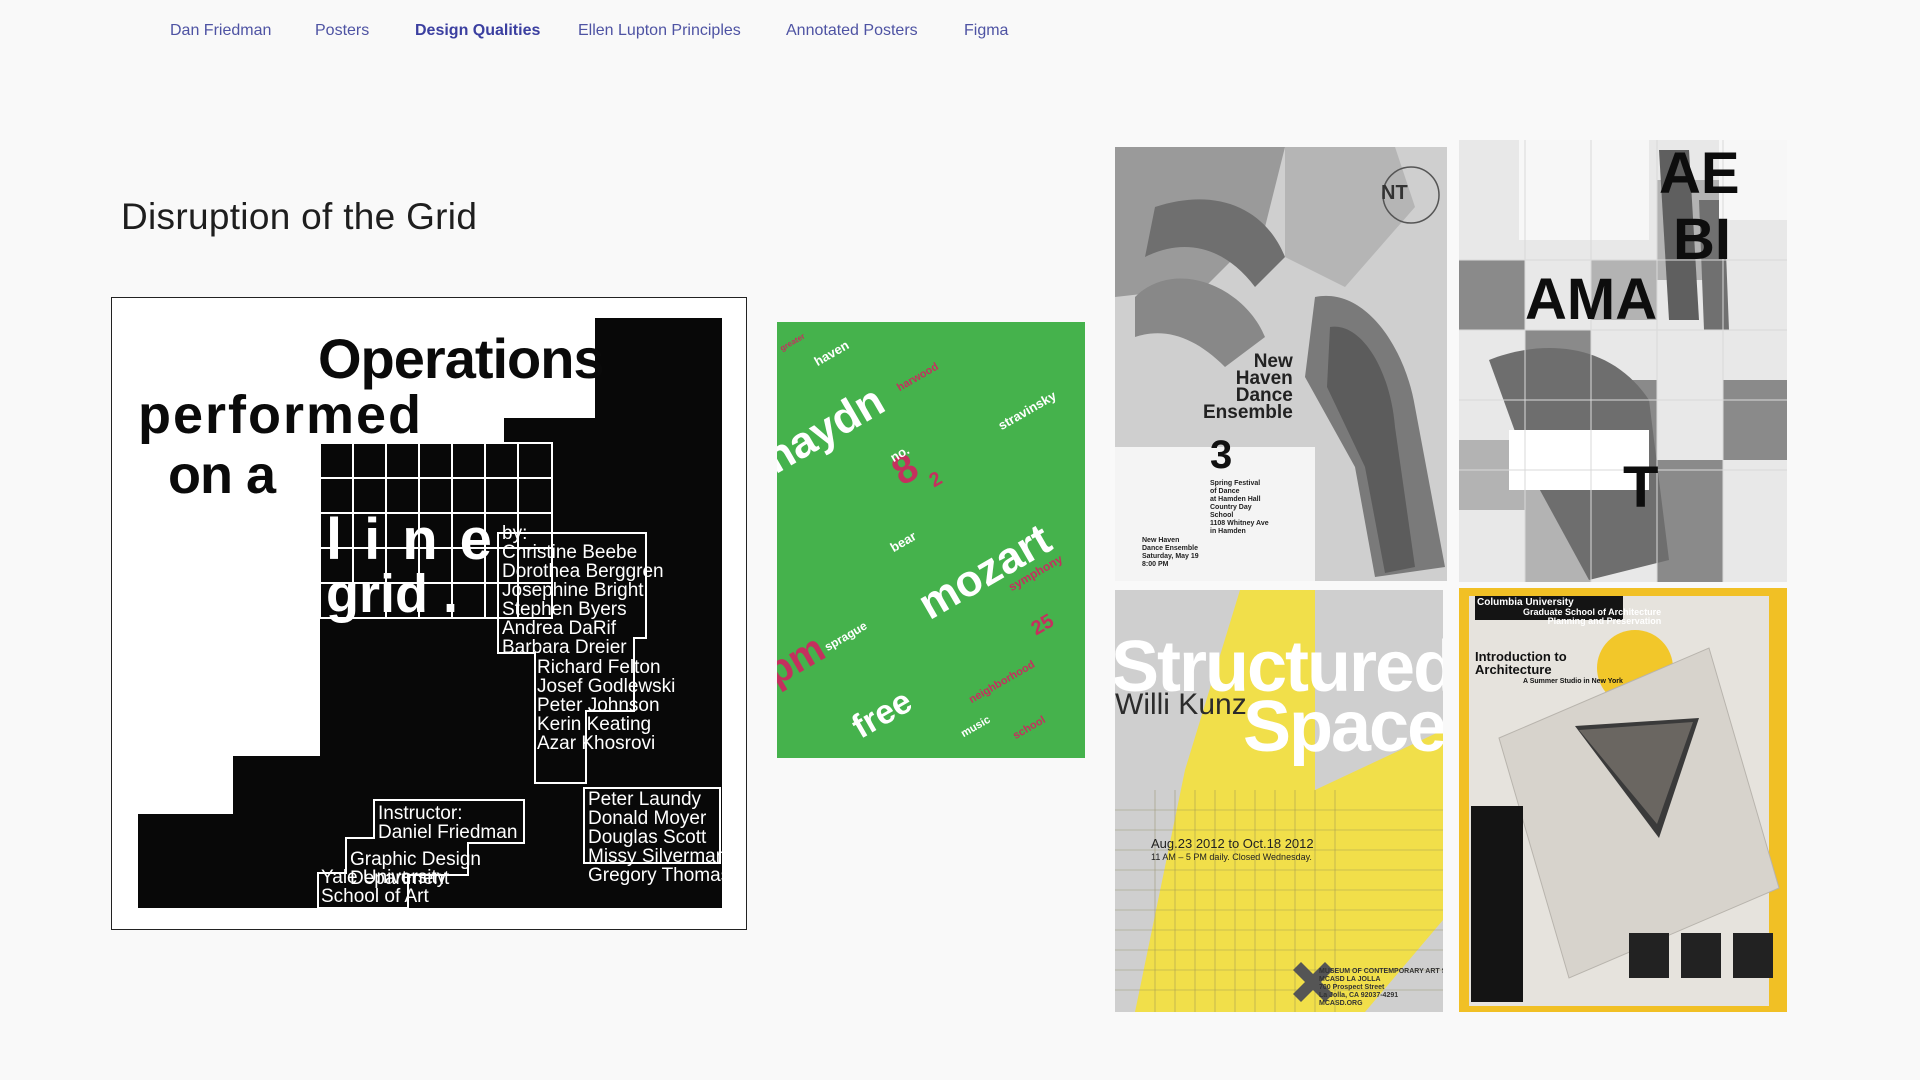 The height and width of the screenshot is (1080, 1920). What do you see at coordinates (1623, 361) in the screenshot?
I see `poster-hand-grid: AE BI AMA T` at bounding box center [1623, 361].